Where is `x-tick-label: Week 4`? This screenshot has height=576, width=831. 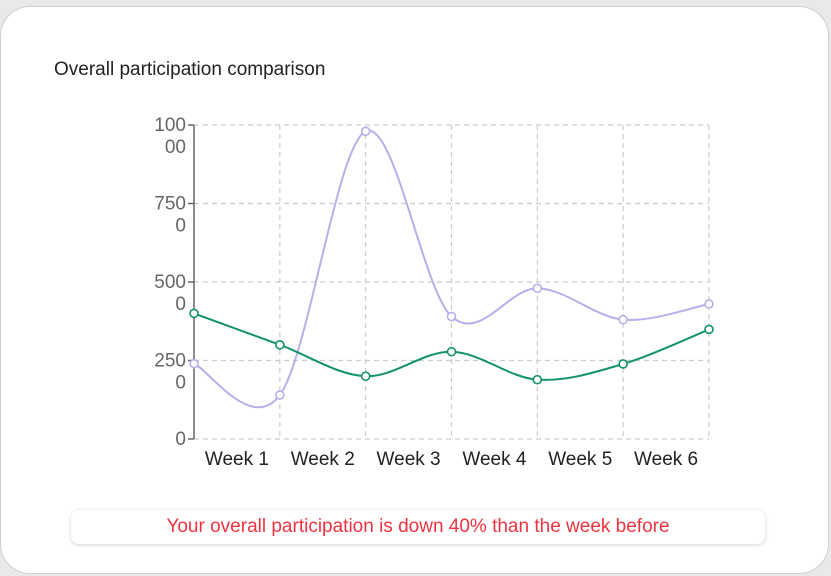 x-tick-label: Week 4 is located at coordinates (494, 459).